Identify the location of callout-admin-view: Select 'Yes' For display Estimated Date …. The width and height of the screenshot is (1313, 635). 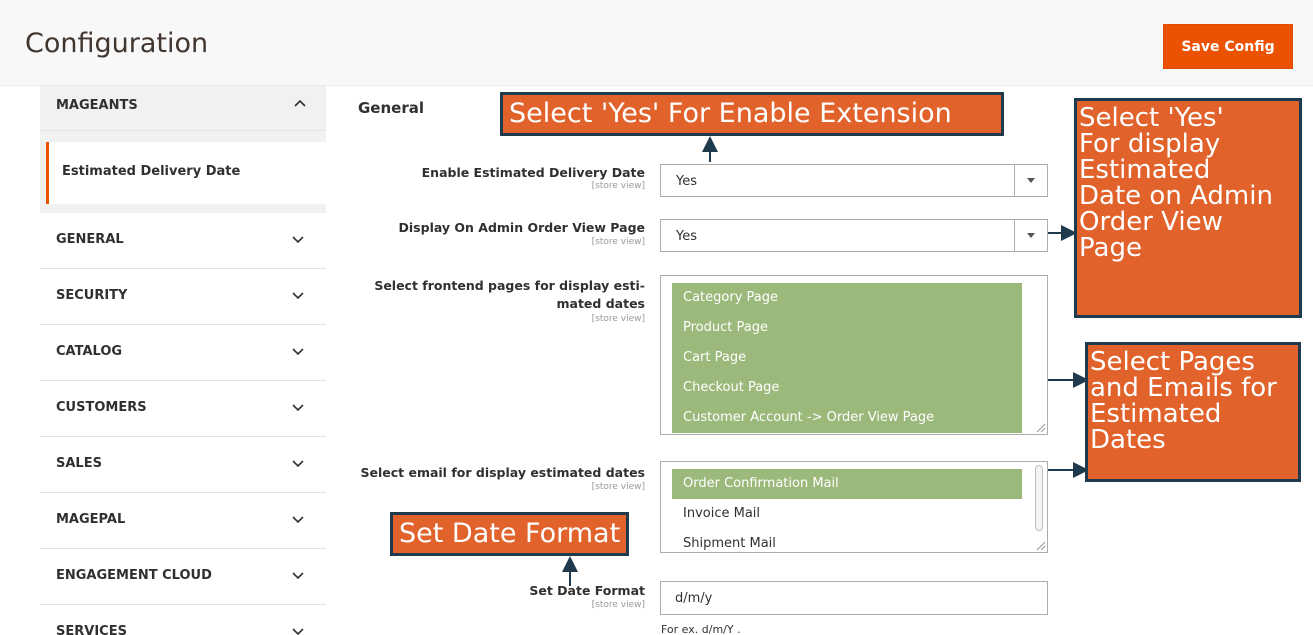
(1188, 208).